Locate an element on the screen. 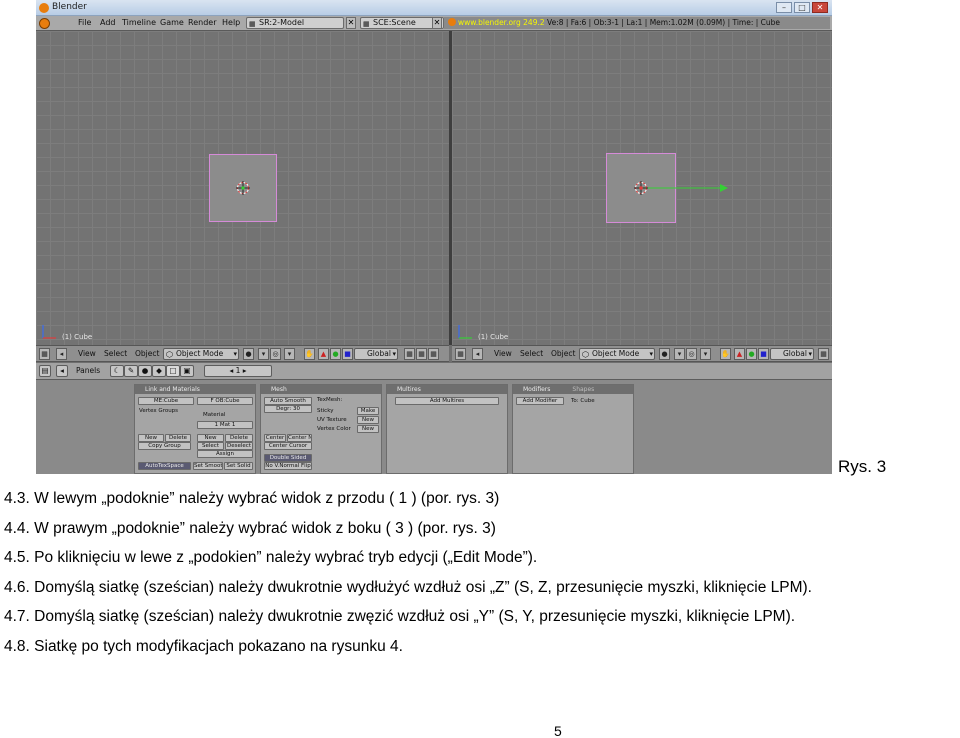  scene-icon: ▦ is located at coordinates (366, 24).